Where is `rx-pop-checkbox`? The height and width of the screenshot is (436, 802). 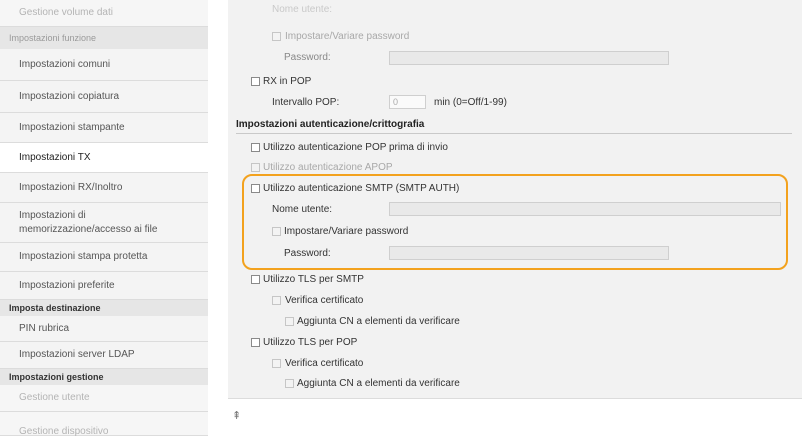
rx-pop-checkbox is located at coordinates (255, 81).